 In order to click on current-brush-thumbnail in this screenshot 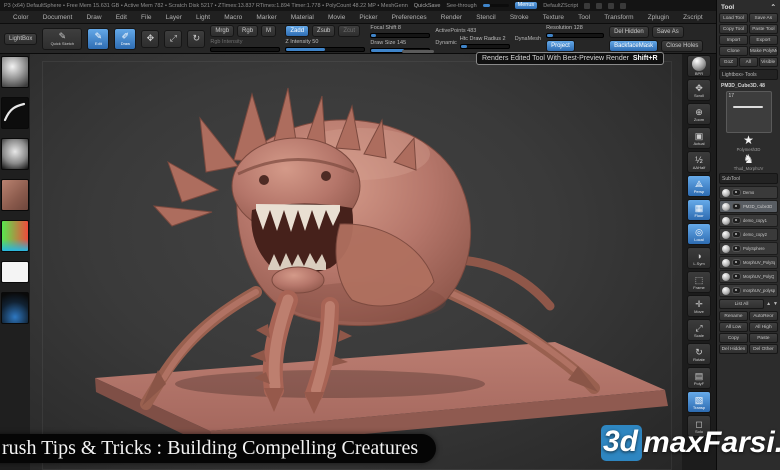, I will do `click(15, 72)`.